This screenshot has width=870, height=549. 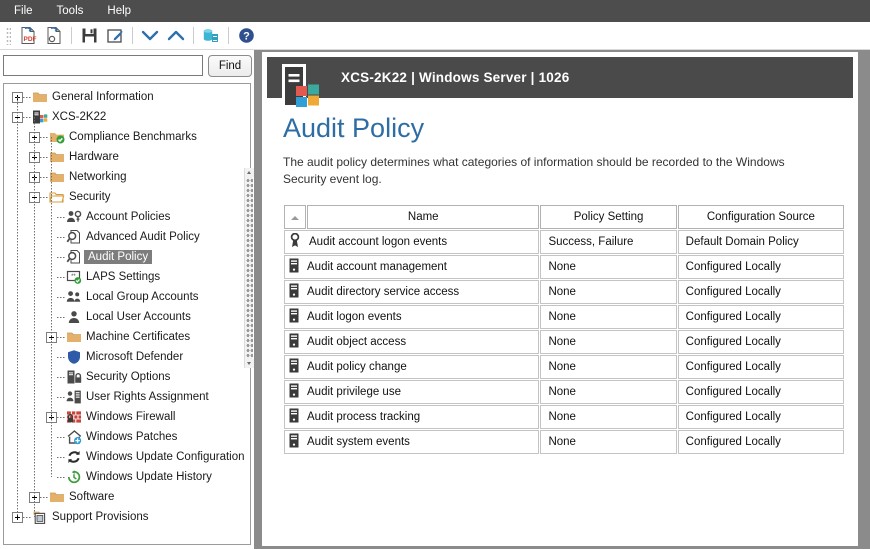 I want to click on export-pdf-icon: PDF, so click(x=28, y=36).